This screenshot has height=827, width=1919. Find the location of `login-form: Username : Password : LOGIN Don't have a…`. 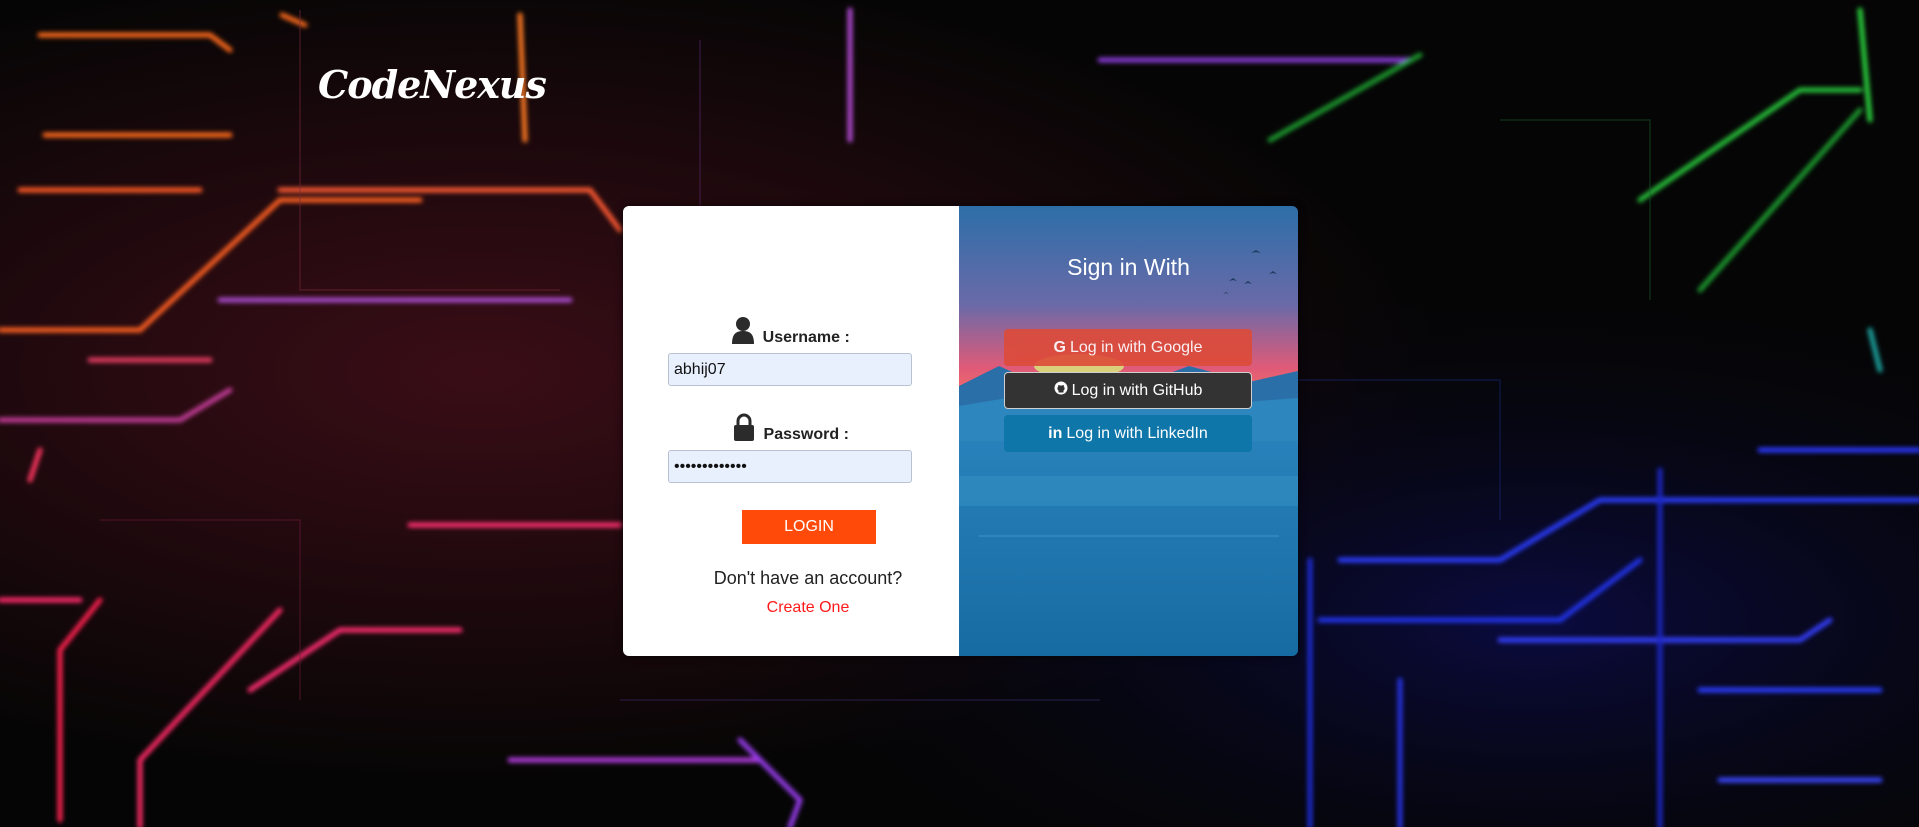

login-form: Username : Password : LOGIN Don't have a… is located at coordinates (791, 431).